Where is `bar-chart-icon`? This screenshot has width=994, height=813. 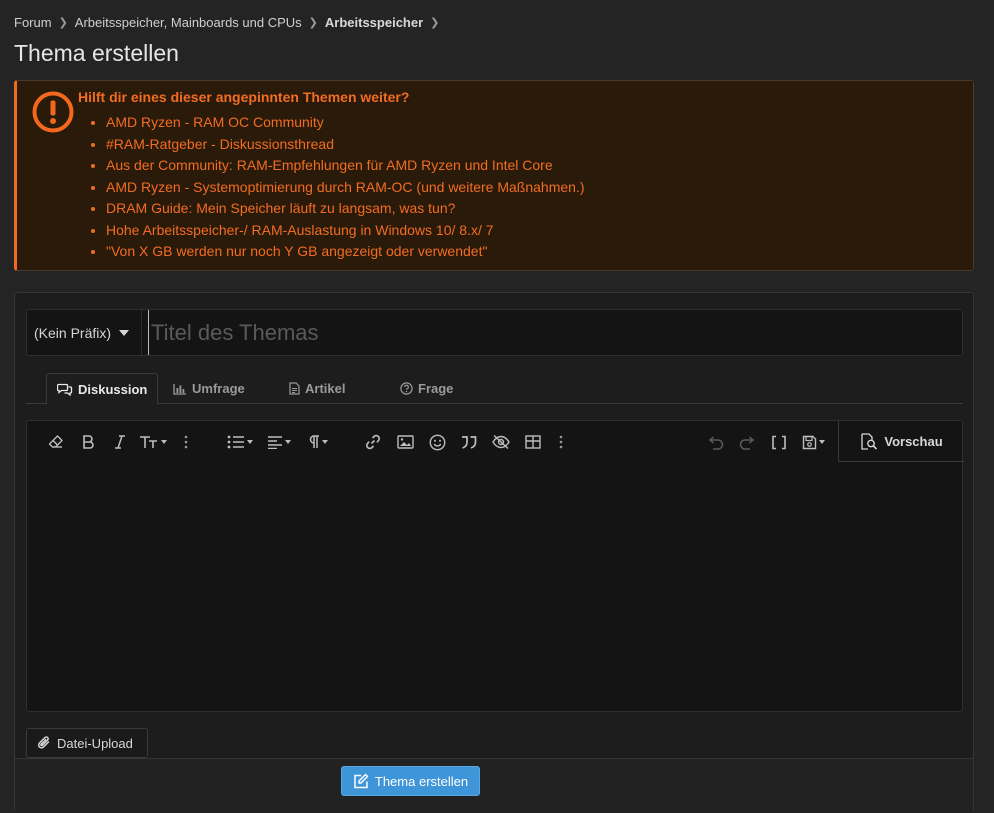
bar-chart-icon is located at coordinates (179, 389).